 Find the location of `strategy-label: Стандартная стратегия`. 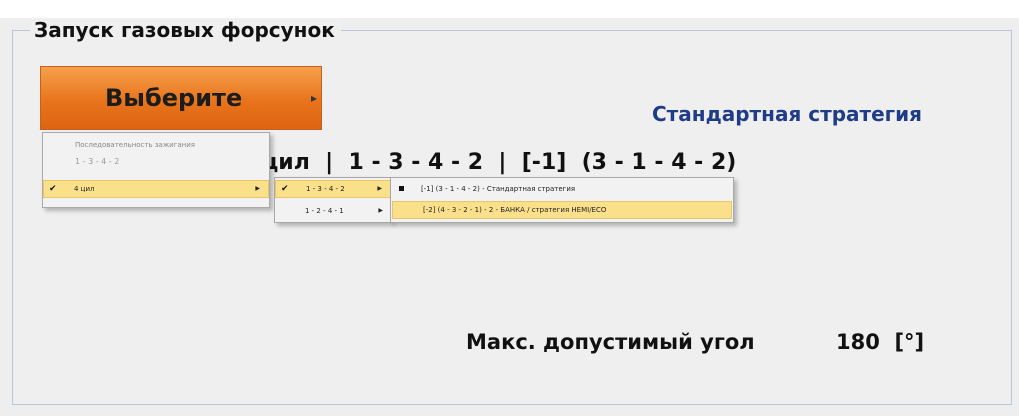

strategy-label: Стандартная стратегия is located at coordinates (787, 114).